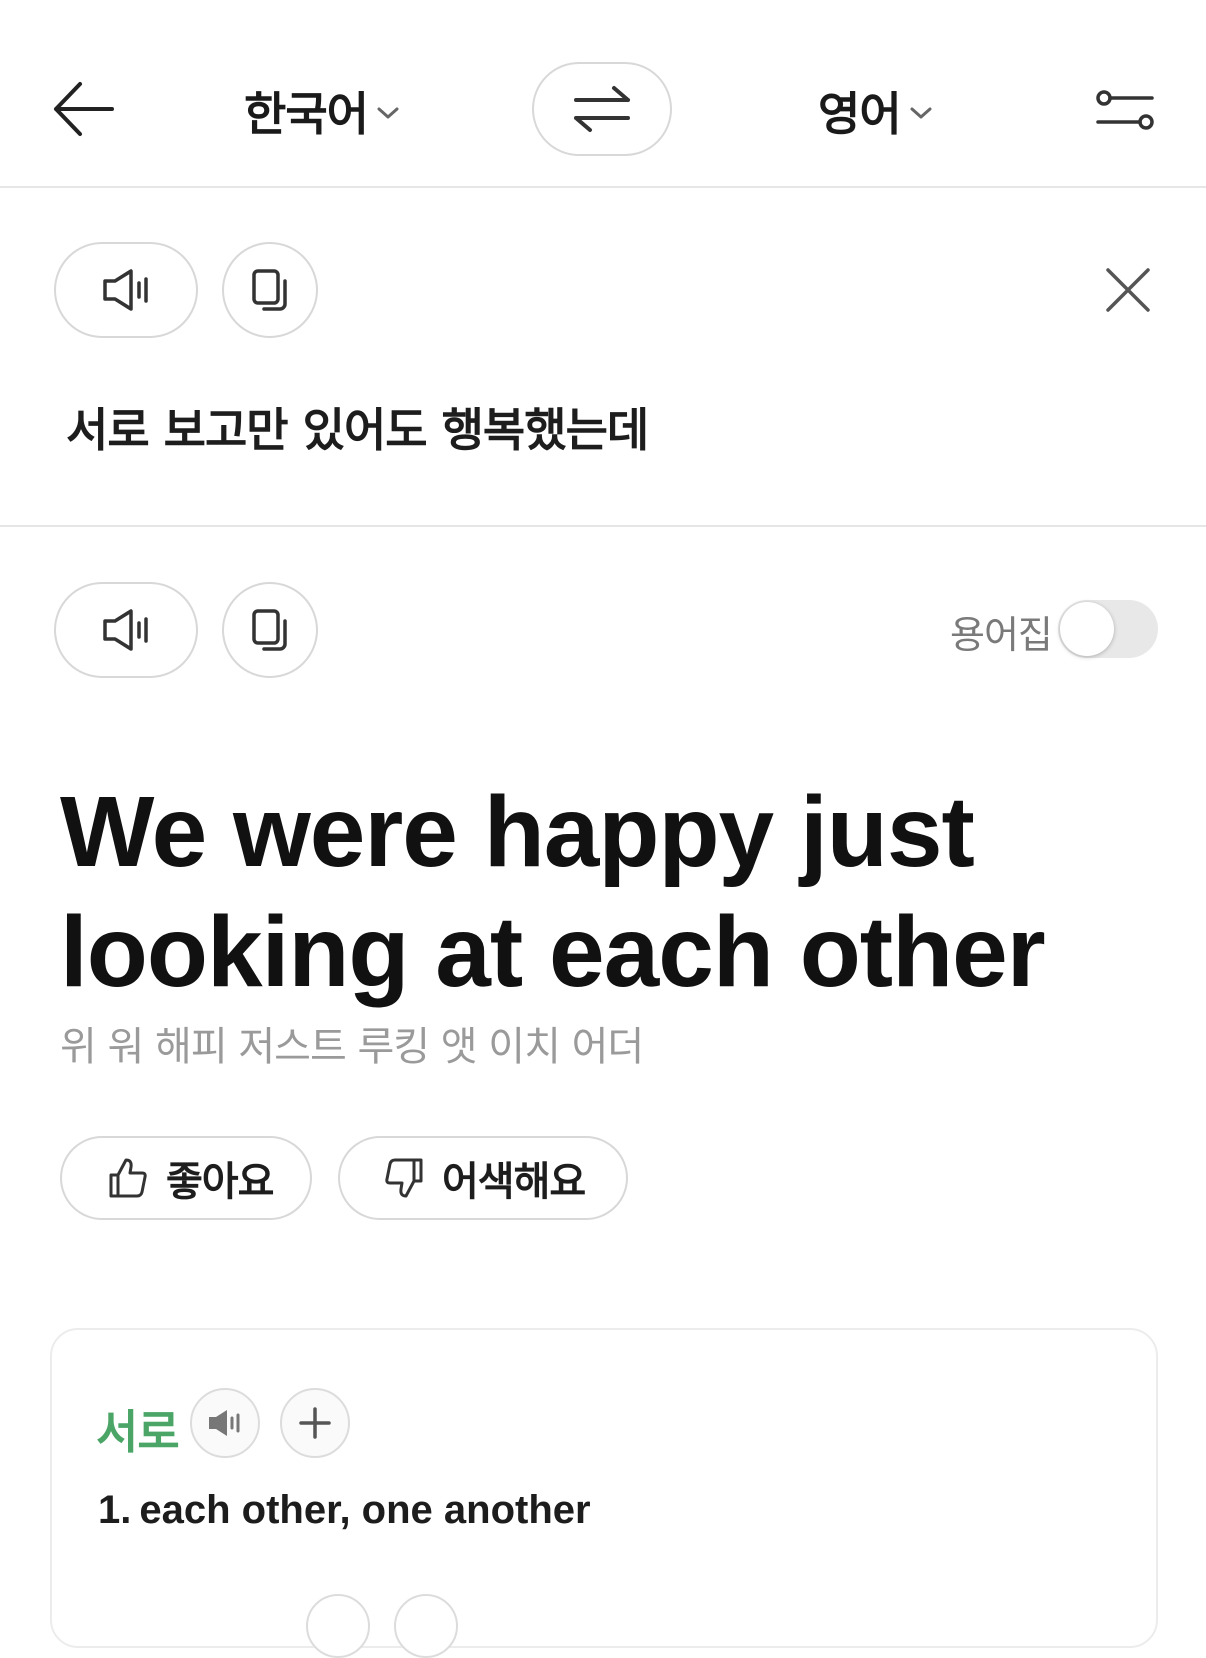 This screenshot has height=1658, width=1206. What do you see at coordinates (128, 1178) in the screenshot?
I see `thumbs-up-icon` at bounding box center [128, 1178].